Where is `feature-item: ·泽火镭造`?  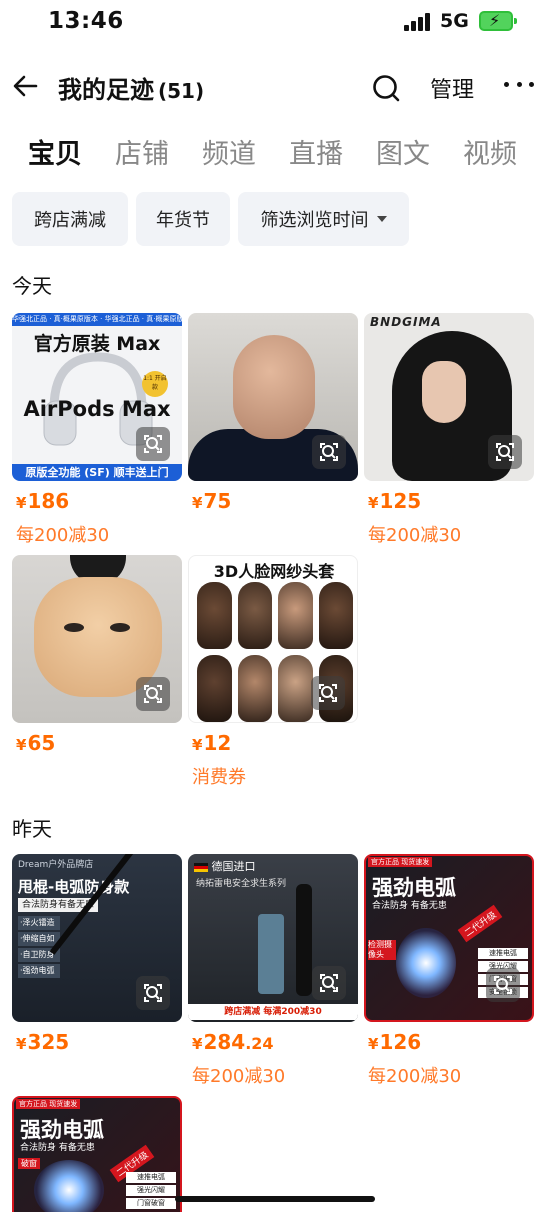
feature-item: ·泽火镭造 is located at coordinates (39, 923).